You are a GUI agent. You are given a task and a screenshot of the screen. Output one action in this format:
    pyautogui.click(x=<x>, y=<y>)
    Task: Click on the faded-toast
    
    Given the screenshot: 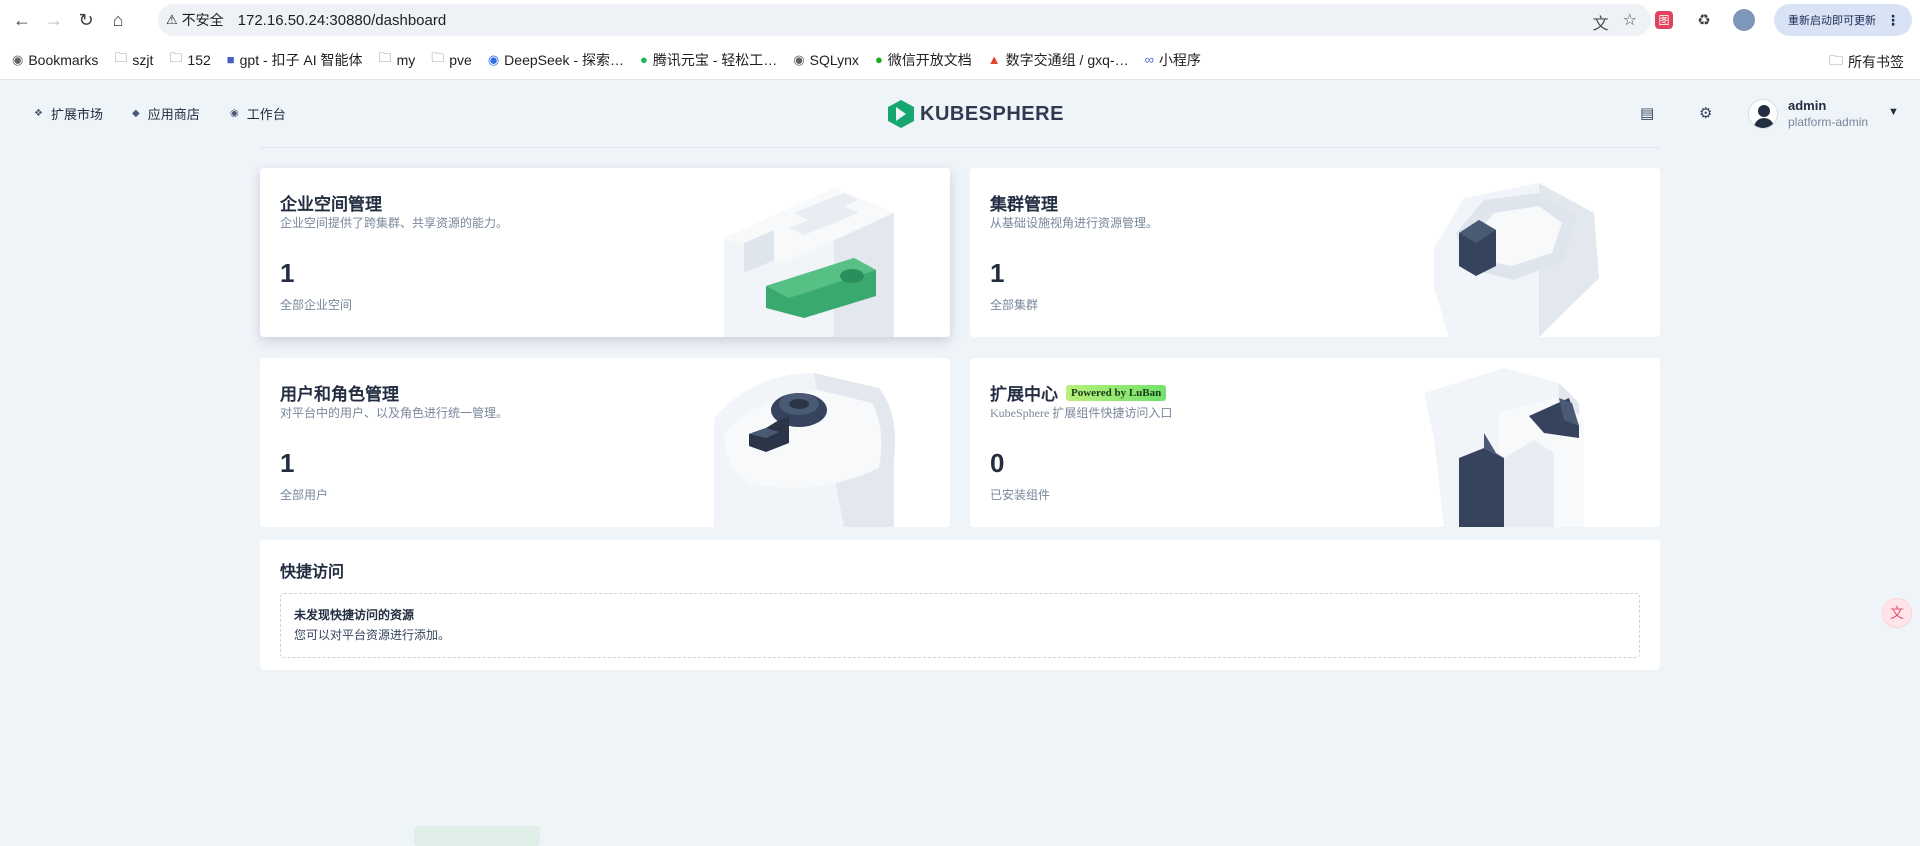 What is the action you would take?
    pyautogui.click(x=477, y=836)
    